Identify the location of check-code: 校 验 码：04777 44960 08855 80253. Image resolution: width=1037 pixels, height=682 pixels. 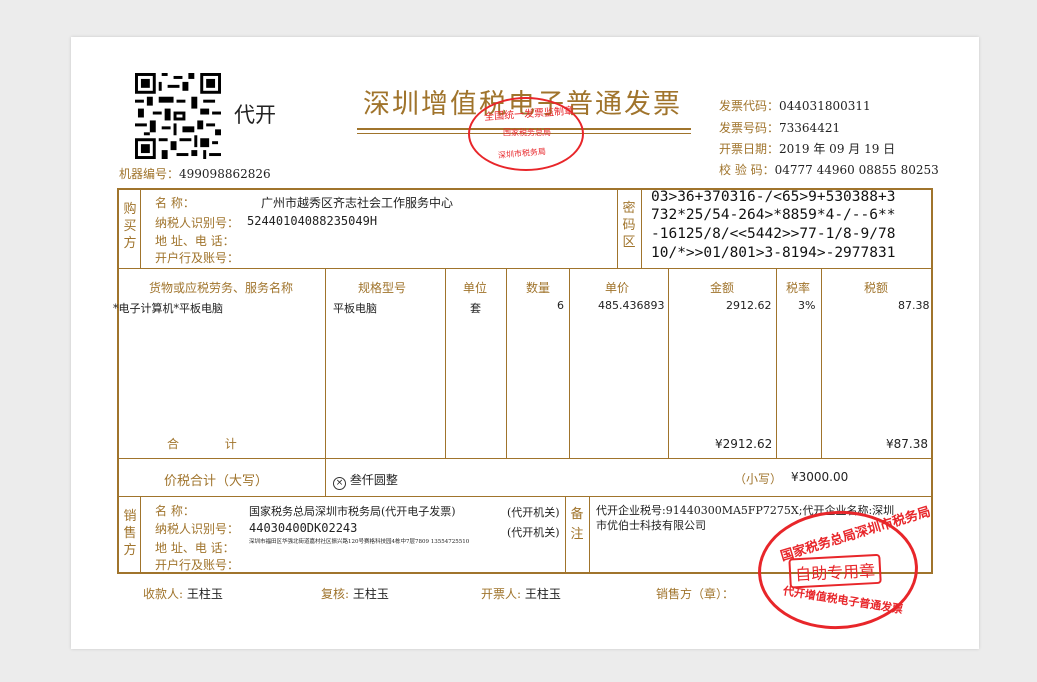
(829, 170).